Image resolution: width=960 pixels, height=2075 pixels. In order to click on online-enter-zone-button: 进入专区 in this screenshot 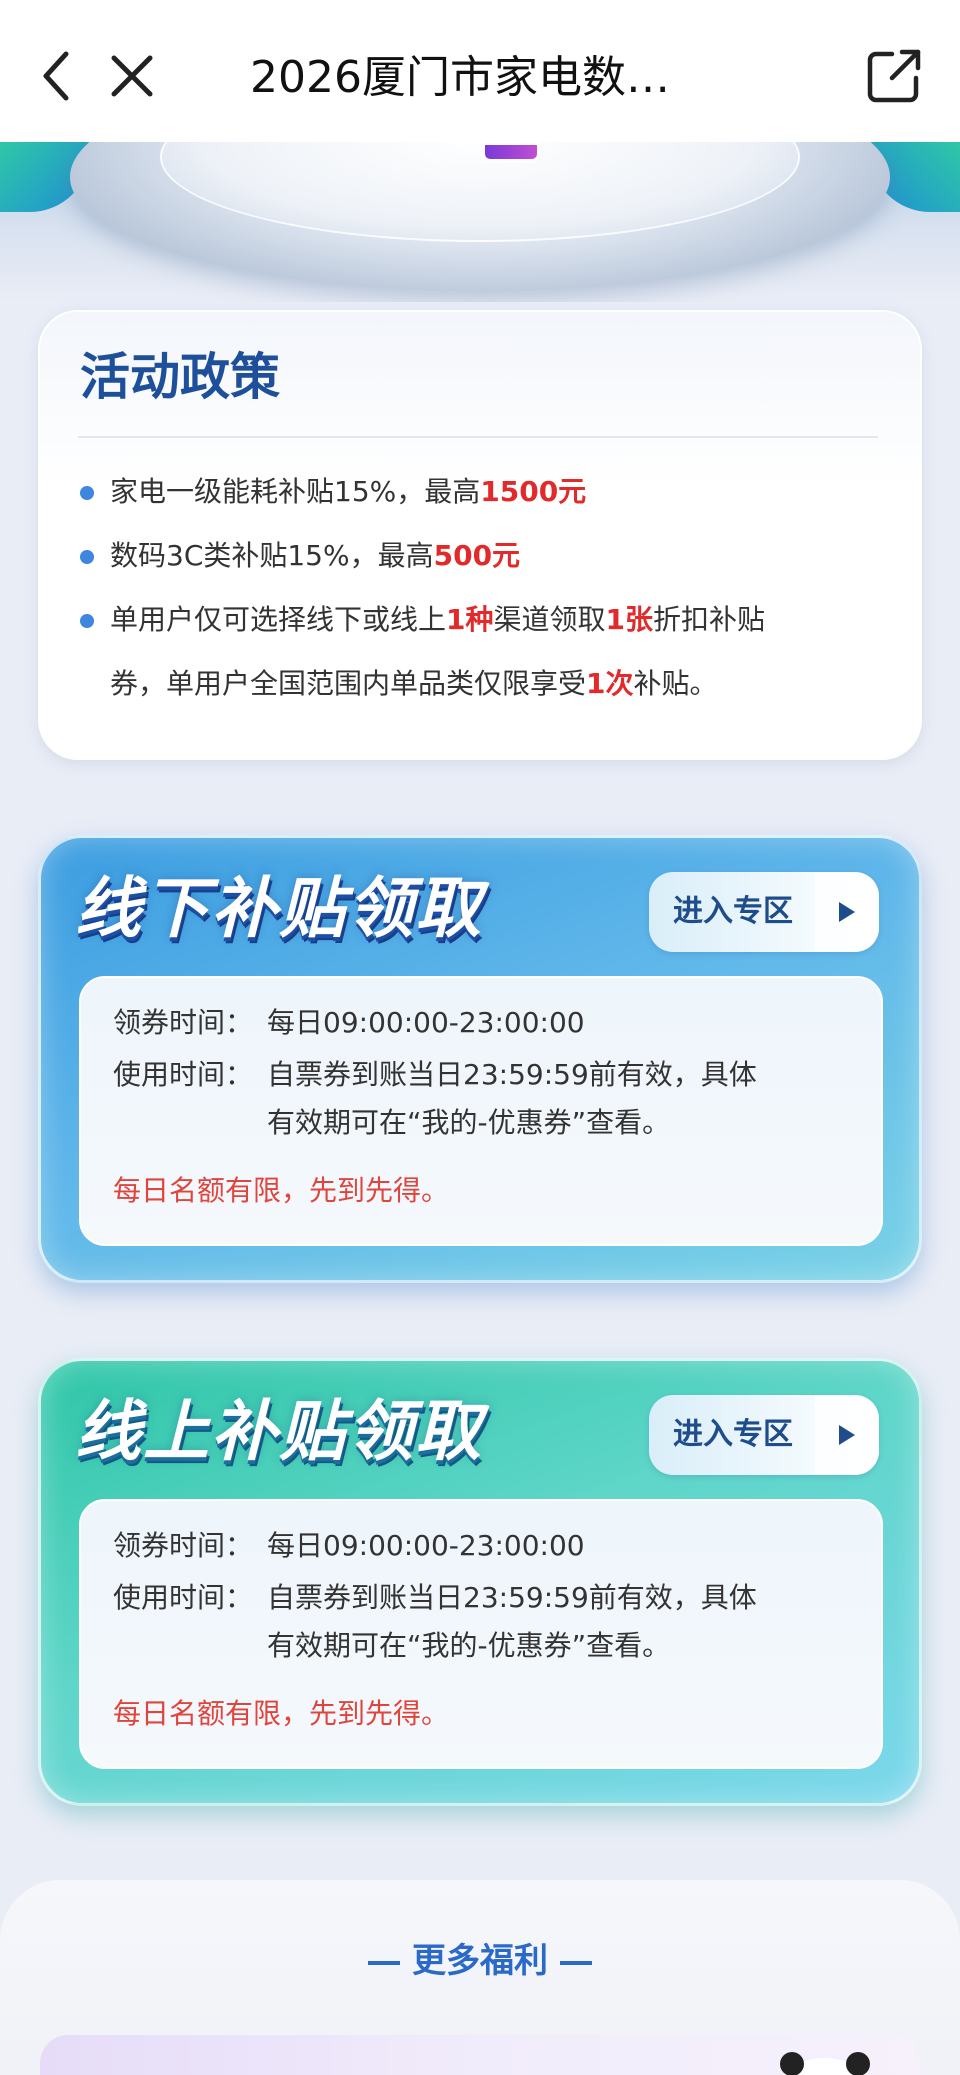, I will do `click(764, 1435)`.